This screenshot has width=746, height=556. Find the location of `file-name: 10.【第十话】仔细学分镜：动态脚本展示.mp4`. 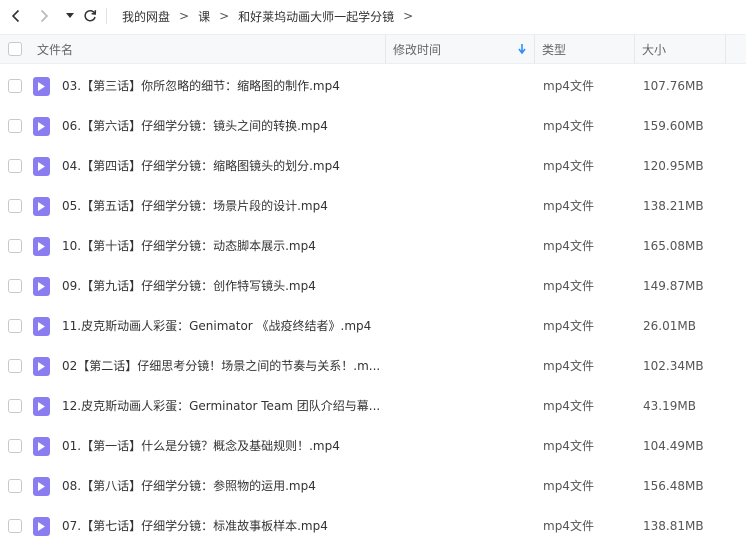

file-name: 10.【第十话】仔细学分镜：动态脚本展示.mp4 is located at coordinates (221, 246).